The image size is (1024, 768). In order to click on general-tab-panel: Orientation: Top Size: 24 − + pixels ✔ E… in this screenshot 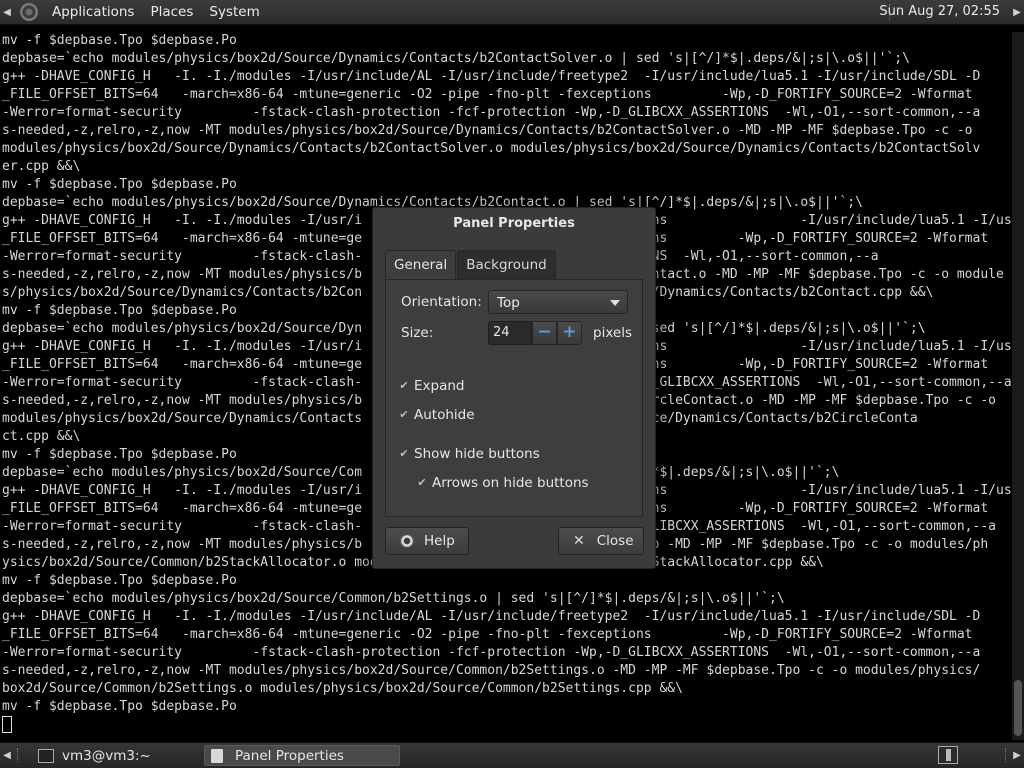, I will do `click(514, 398)`.